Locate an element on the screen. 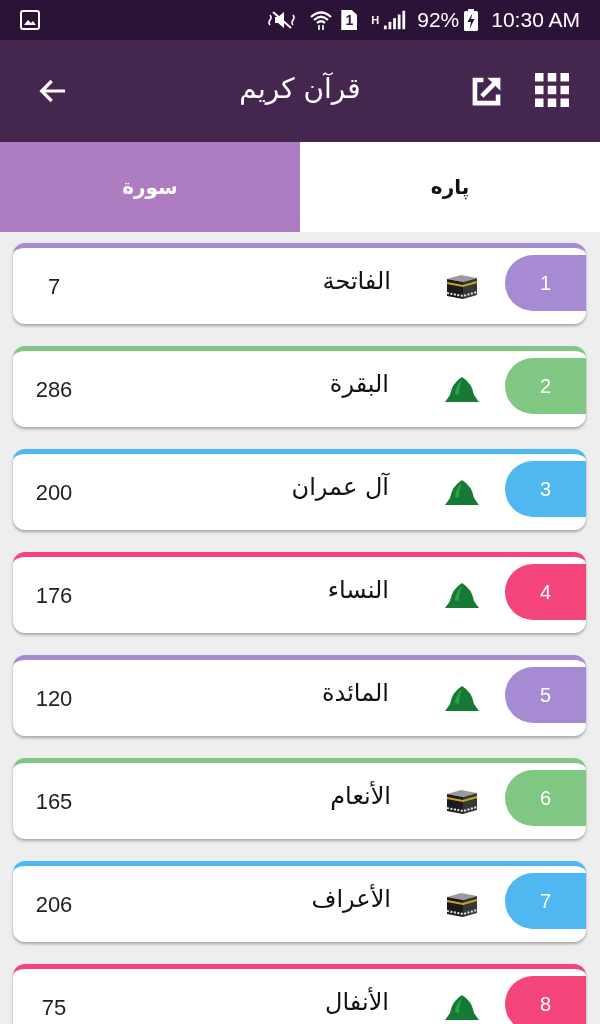 This screenshot has height=1024, width=600. surah-name: الأنفال is located at coordinates (357, 1002).